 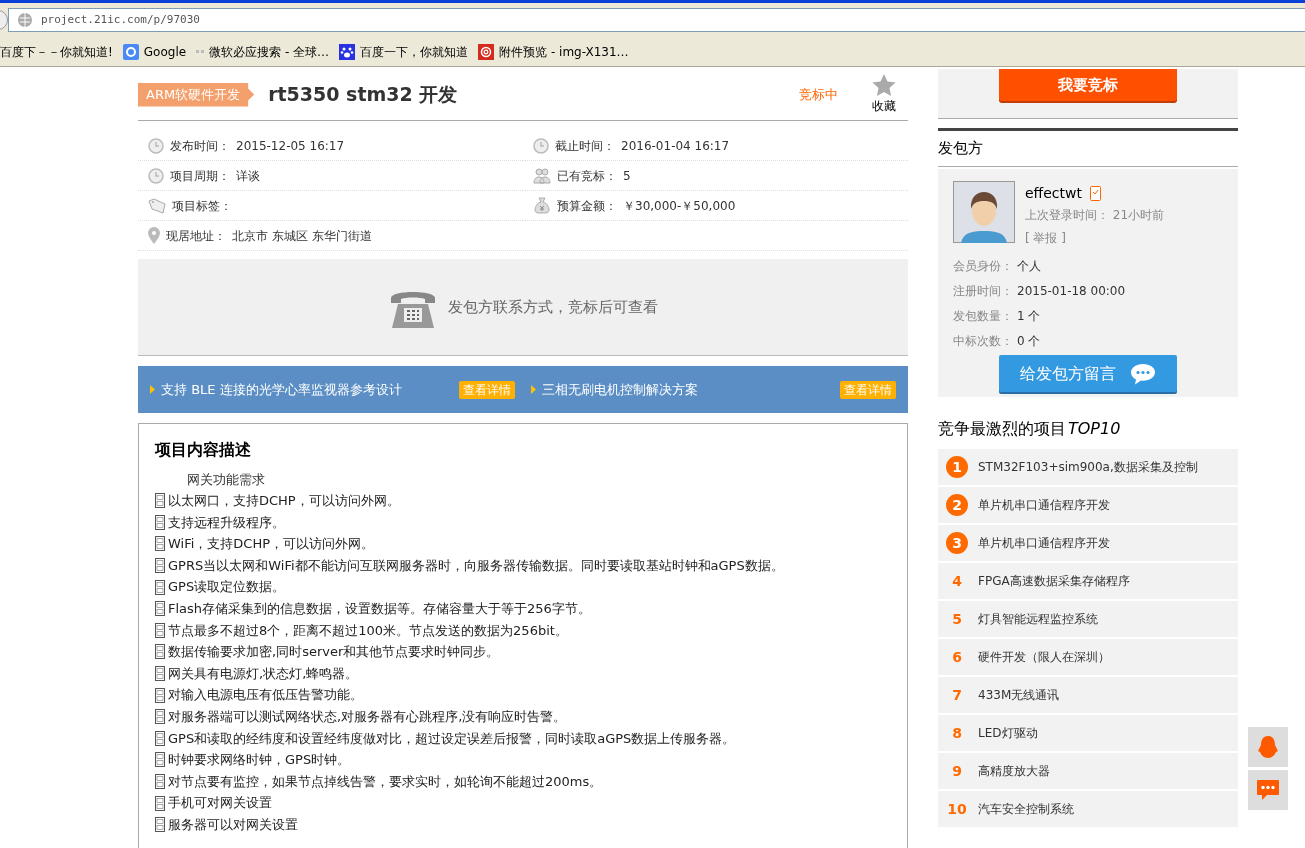 What do you see at coordinates (452, 738) in the screenshot?
I see `requirement-text: GPS和读取的经纬度和设置经纬度做对比，超过设定误差后报警，同时读取aGPS数据上传服务器。` at bounding box center [452, 738].